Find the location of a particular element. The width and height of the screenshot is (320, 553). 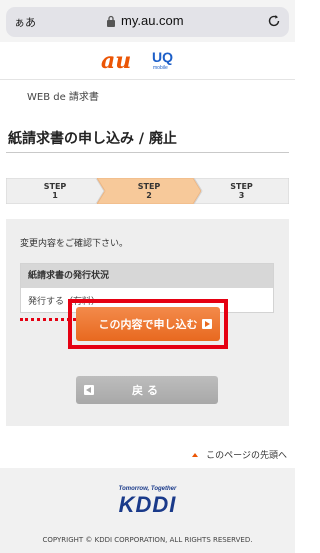

kddi-logo: KDDI is located at coordinates (147, 505).